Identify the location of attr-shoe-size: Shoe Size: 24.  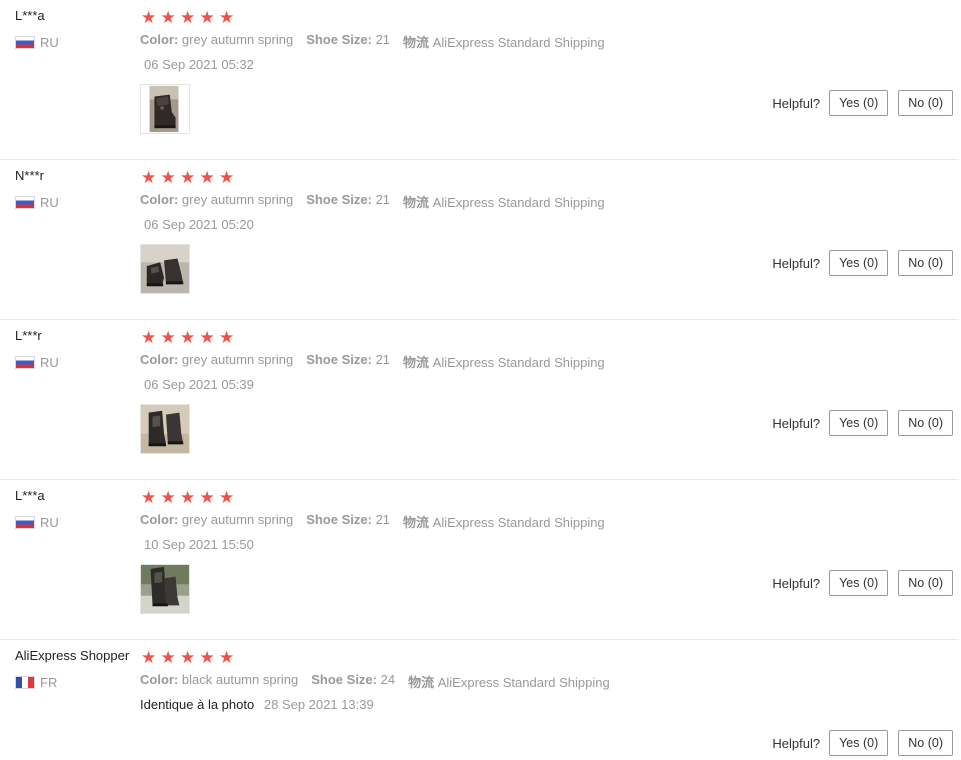
(353, 681).